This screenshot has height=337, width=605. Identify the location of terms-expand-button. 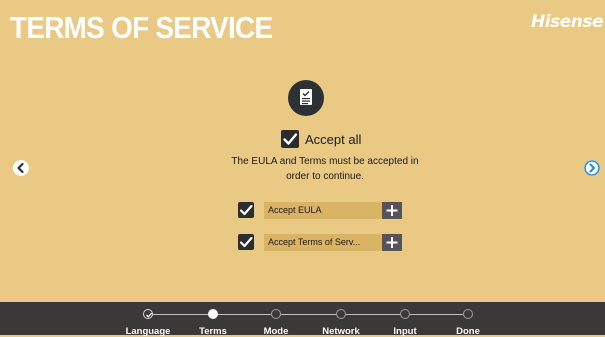
(392, 242).